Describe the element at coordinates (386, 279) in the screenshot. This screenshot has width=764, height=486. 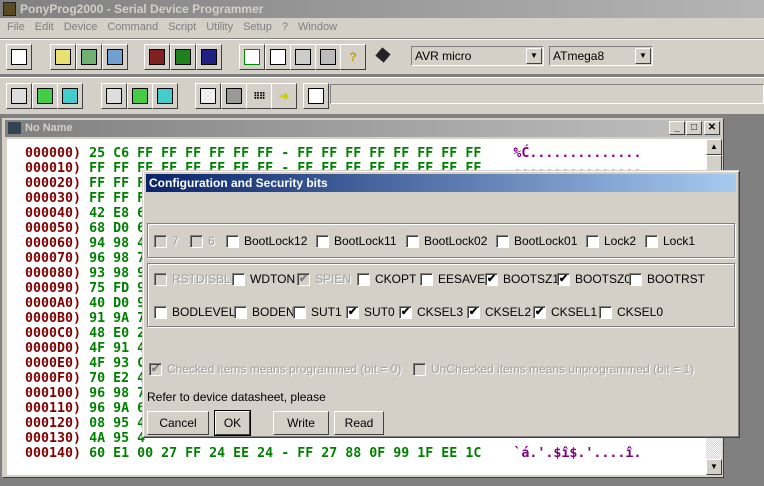
I see `checkbox-ckopt: CKOPT` at that location.